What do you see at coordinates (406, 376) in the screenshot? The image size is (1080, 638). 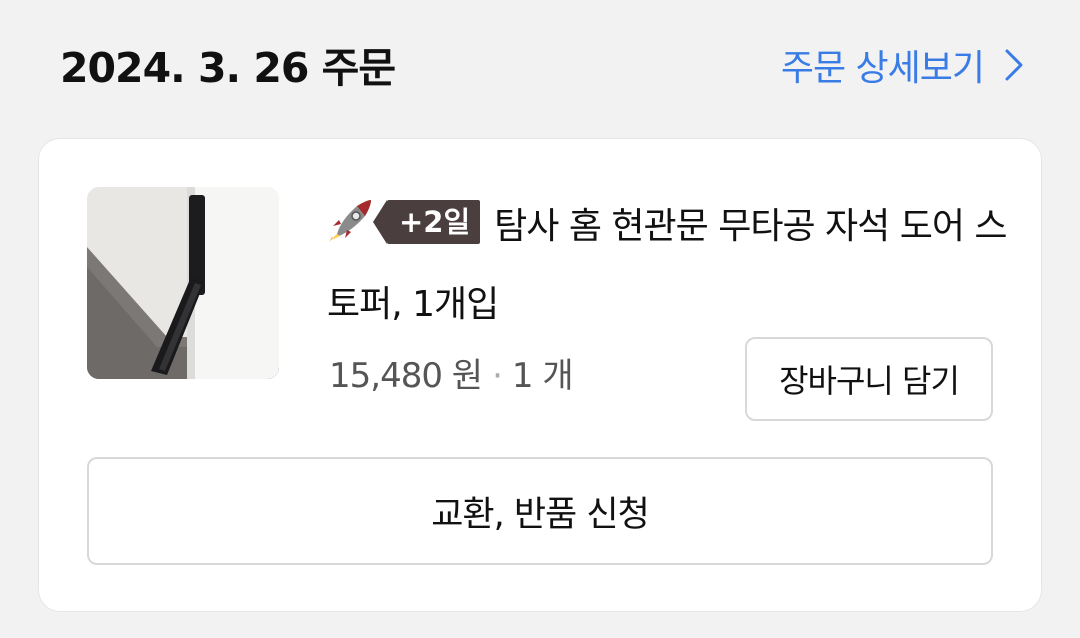 I see `product-price: 15,480 원` at bounding box center [406, 376].